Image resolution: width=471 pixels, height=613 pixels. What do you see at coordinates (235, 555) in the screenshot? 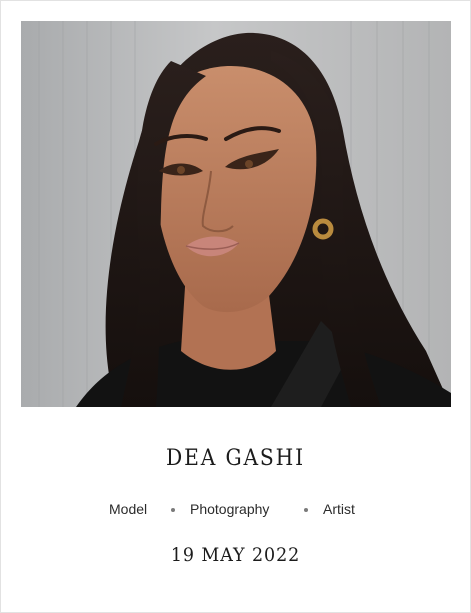
I see `profile-date: 19 MAY 2022` at bounding box center [235, 555].